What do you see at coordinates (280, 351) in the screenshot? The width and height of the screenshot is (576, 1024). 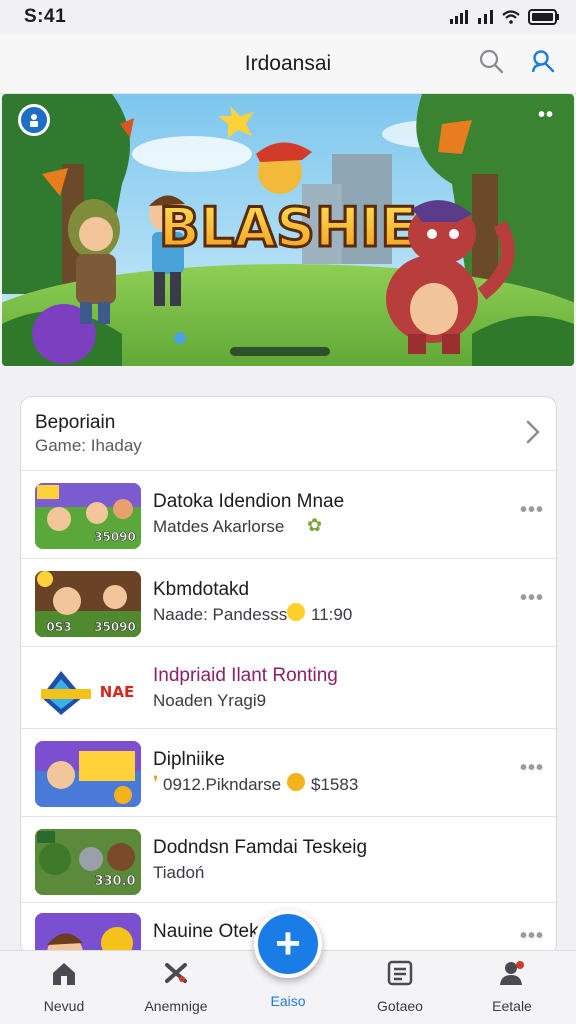 I see `carousel-indicator` at bounding box center [280, 351].